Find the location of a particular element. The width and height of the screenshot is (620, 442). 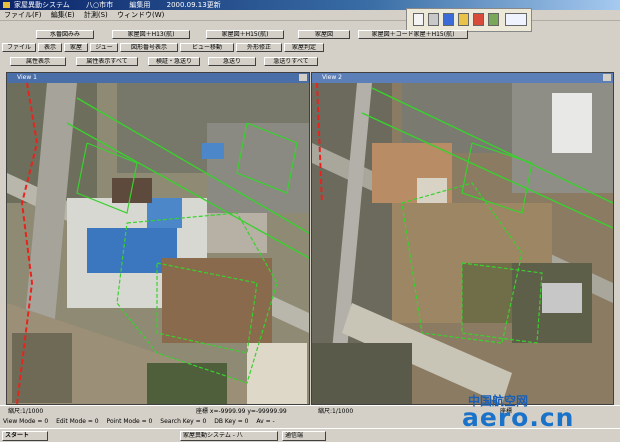

title-city: 八○市市 is located at coordinates (100, 5).